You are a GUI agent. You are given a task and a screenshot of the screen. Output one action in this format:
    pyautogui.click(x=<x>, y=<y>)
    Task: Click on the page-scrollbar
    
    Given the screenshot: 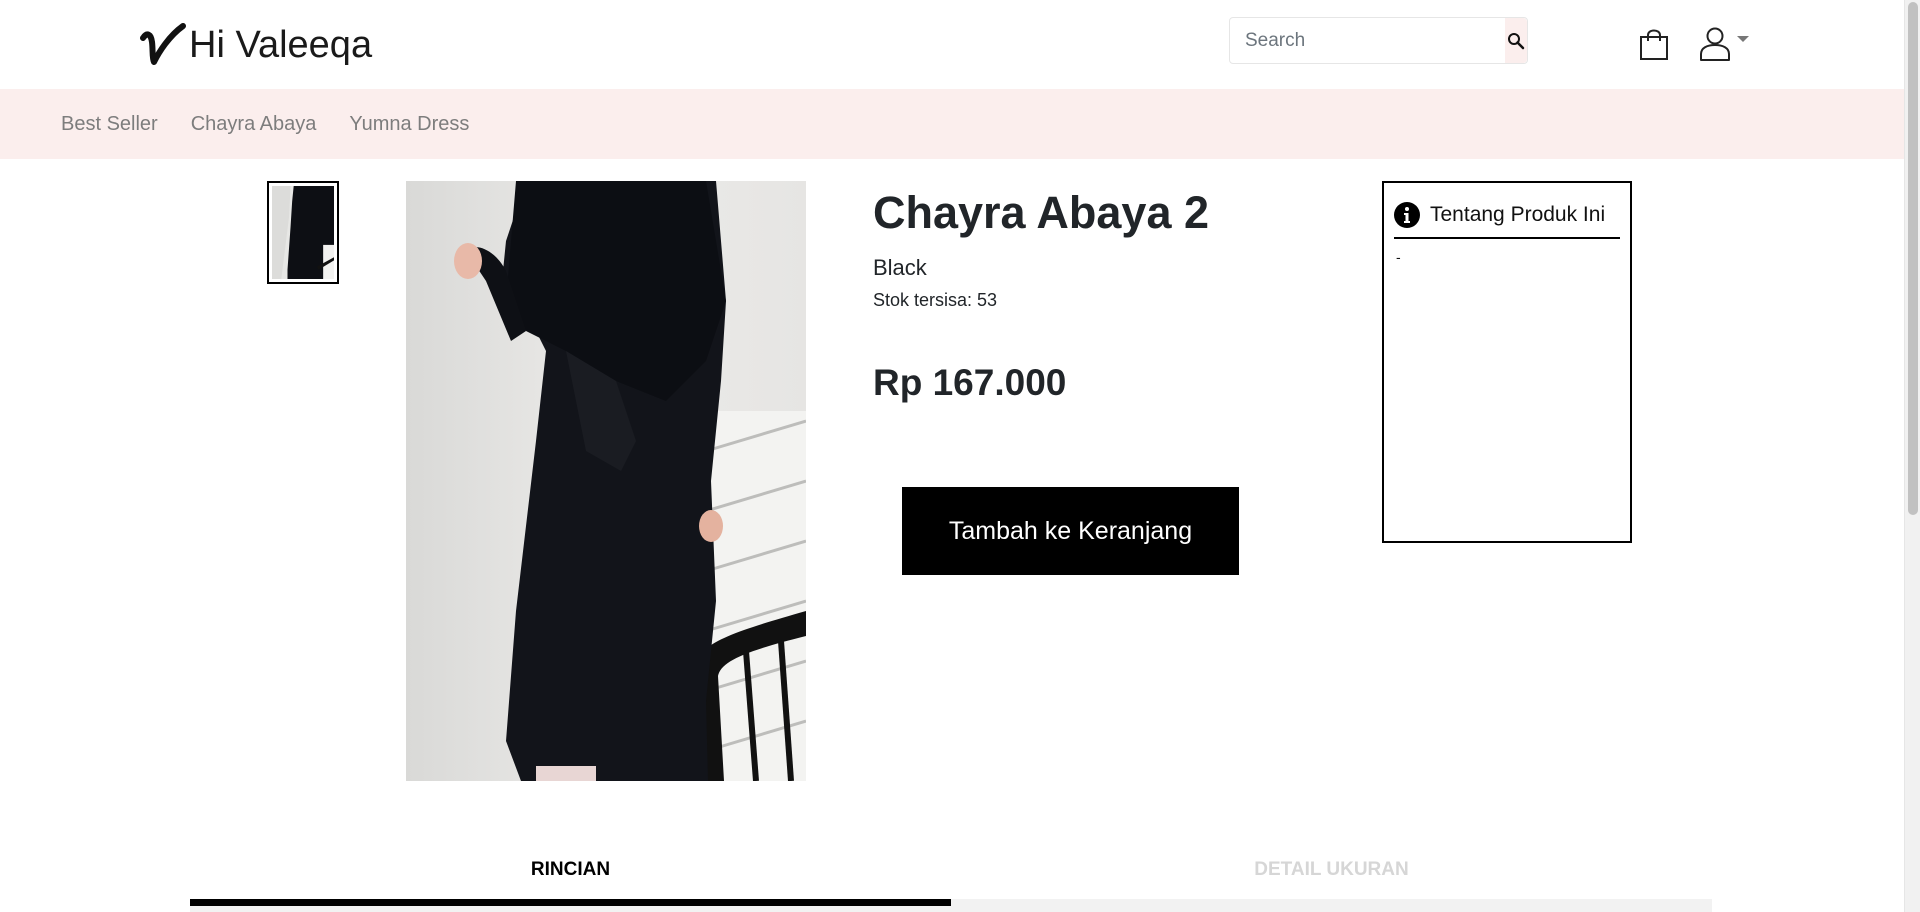 What is the action you would take?
    pyautogui.click(x=1912, y=456)
    